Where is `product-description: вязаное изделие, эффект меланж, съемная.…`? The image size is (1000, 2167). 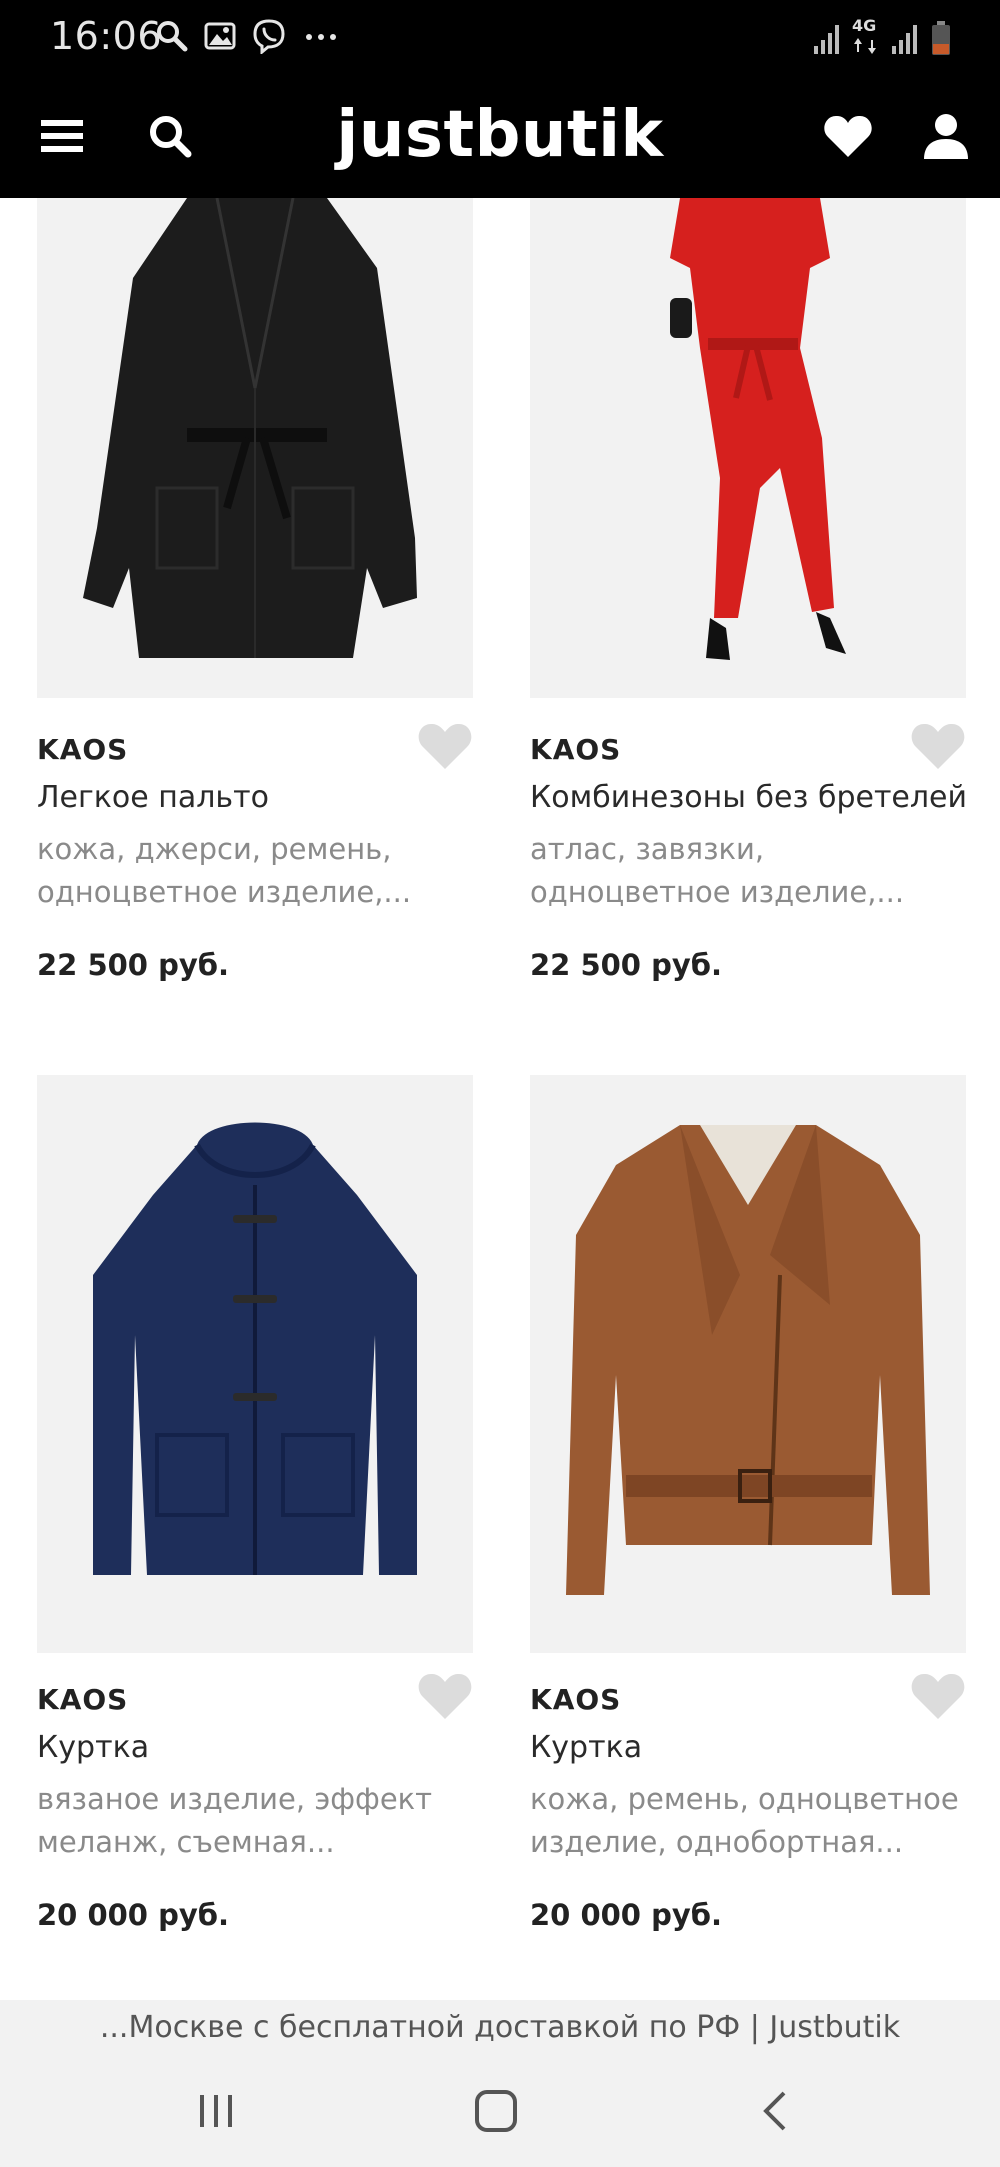 product-description: вязаное изделие, эффект меланж, съемная.… is located at coordinates (255, 1821).